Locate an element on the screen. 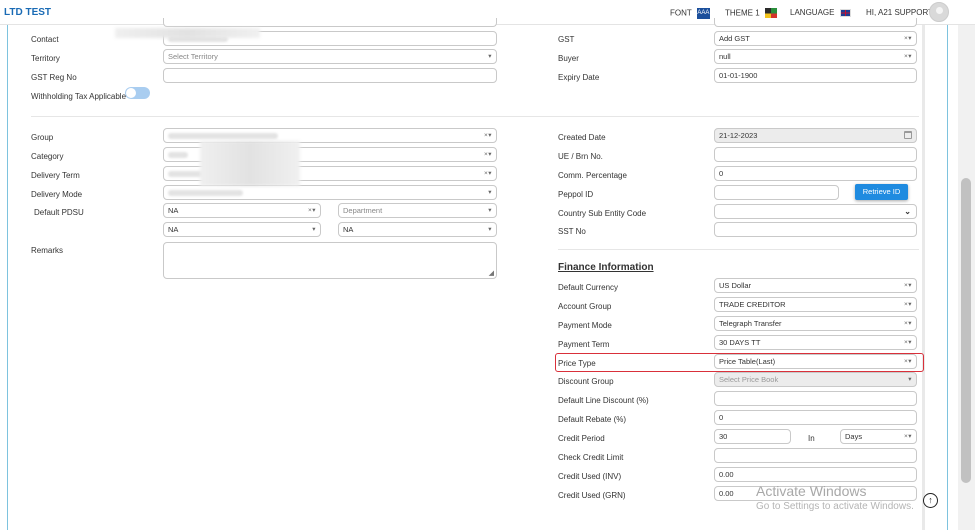 This screenshot has height=530, width=975. expiry-value: 01-01-1900 is located at coordinates (738, 75).